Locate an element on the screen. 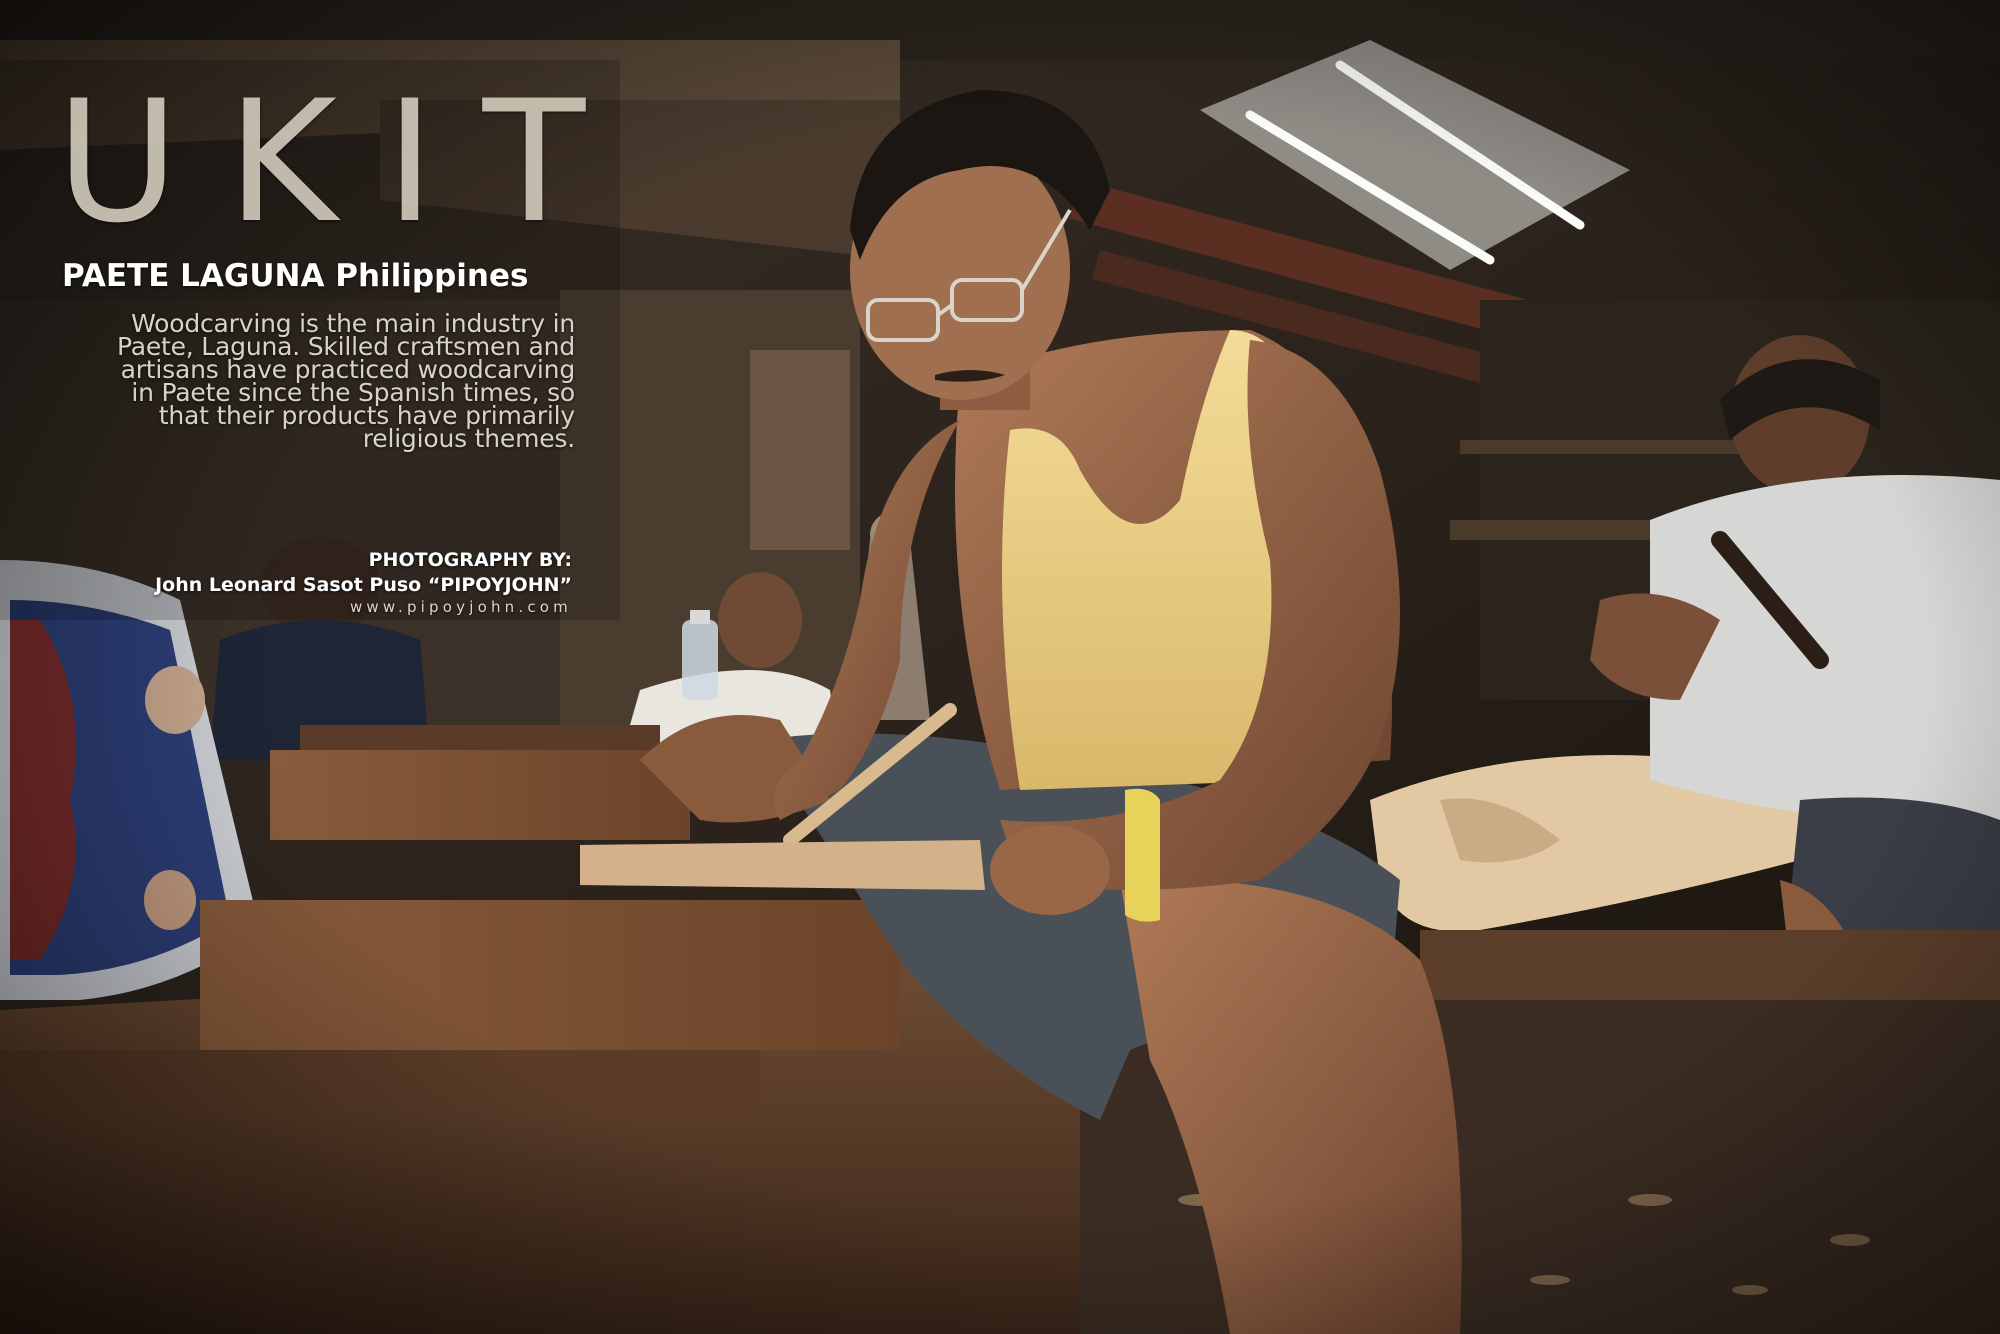 The image size is (2000, 1334). page-title: UKIT is located at coordinates (345, 162).